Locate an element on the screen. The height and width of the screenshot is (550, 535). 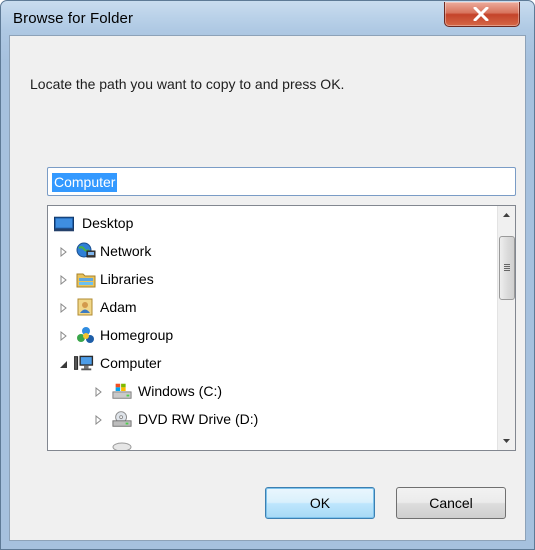
tree-item-label: Computer is located at coordinates (131, 363).